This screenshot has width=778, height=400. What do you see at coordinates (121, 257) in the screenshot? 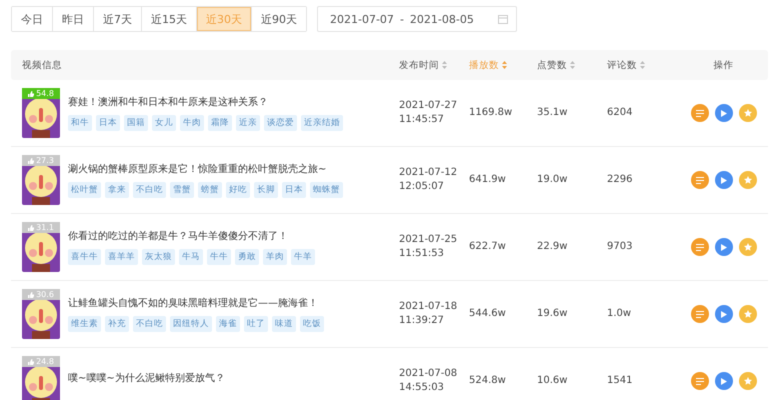
I see `tag: 喜羊羊` at bounding box center [121, 257].